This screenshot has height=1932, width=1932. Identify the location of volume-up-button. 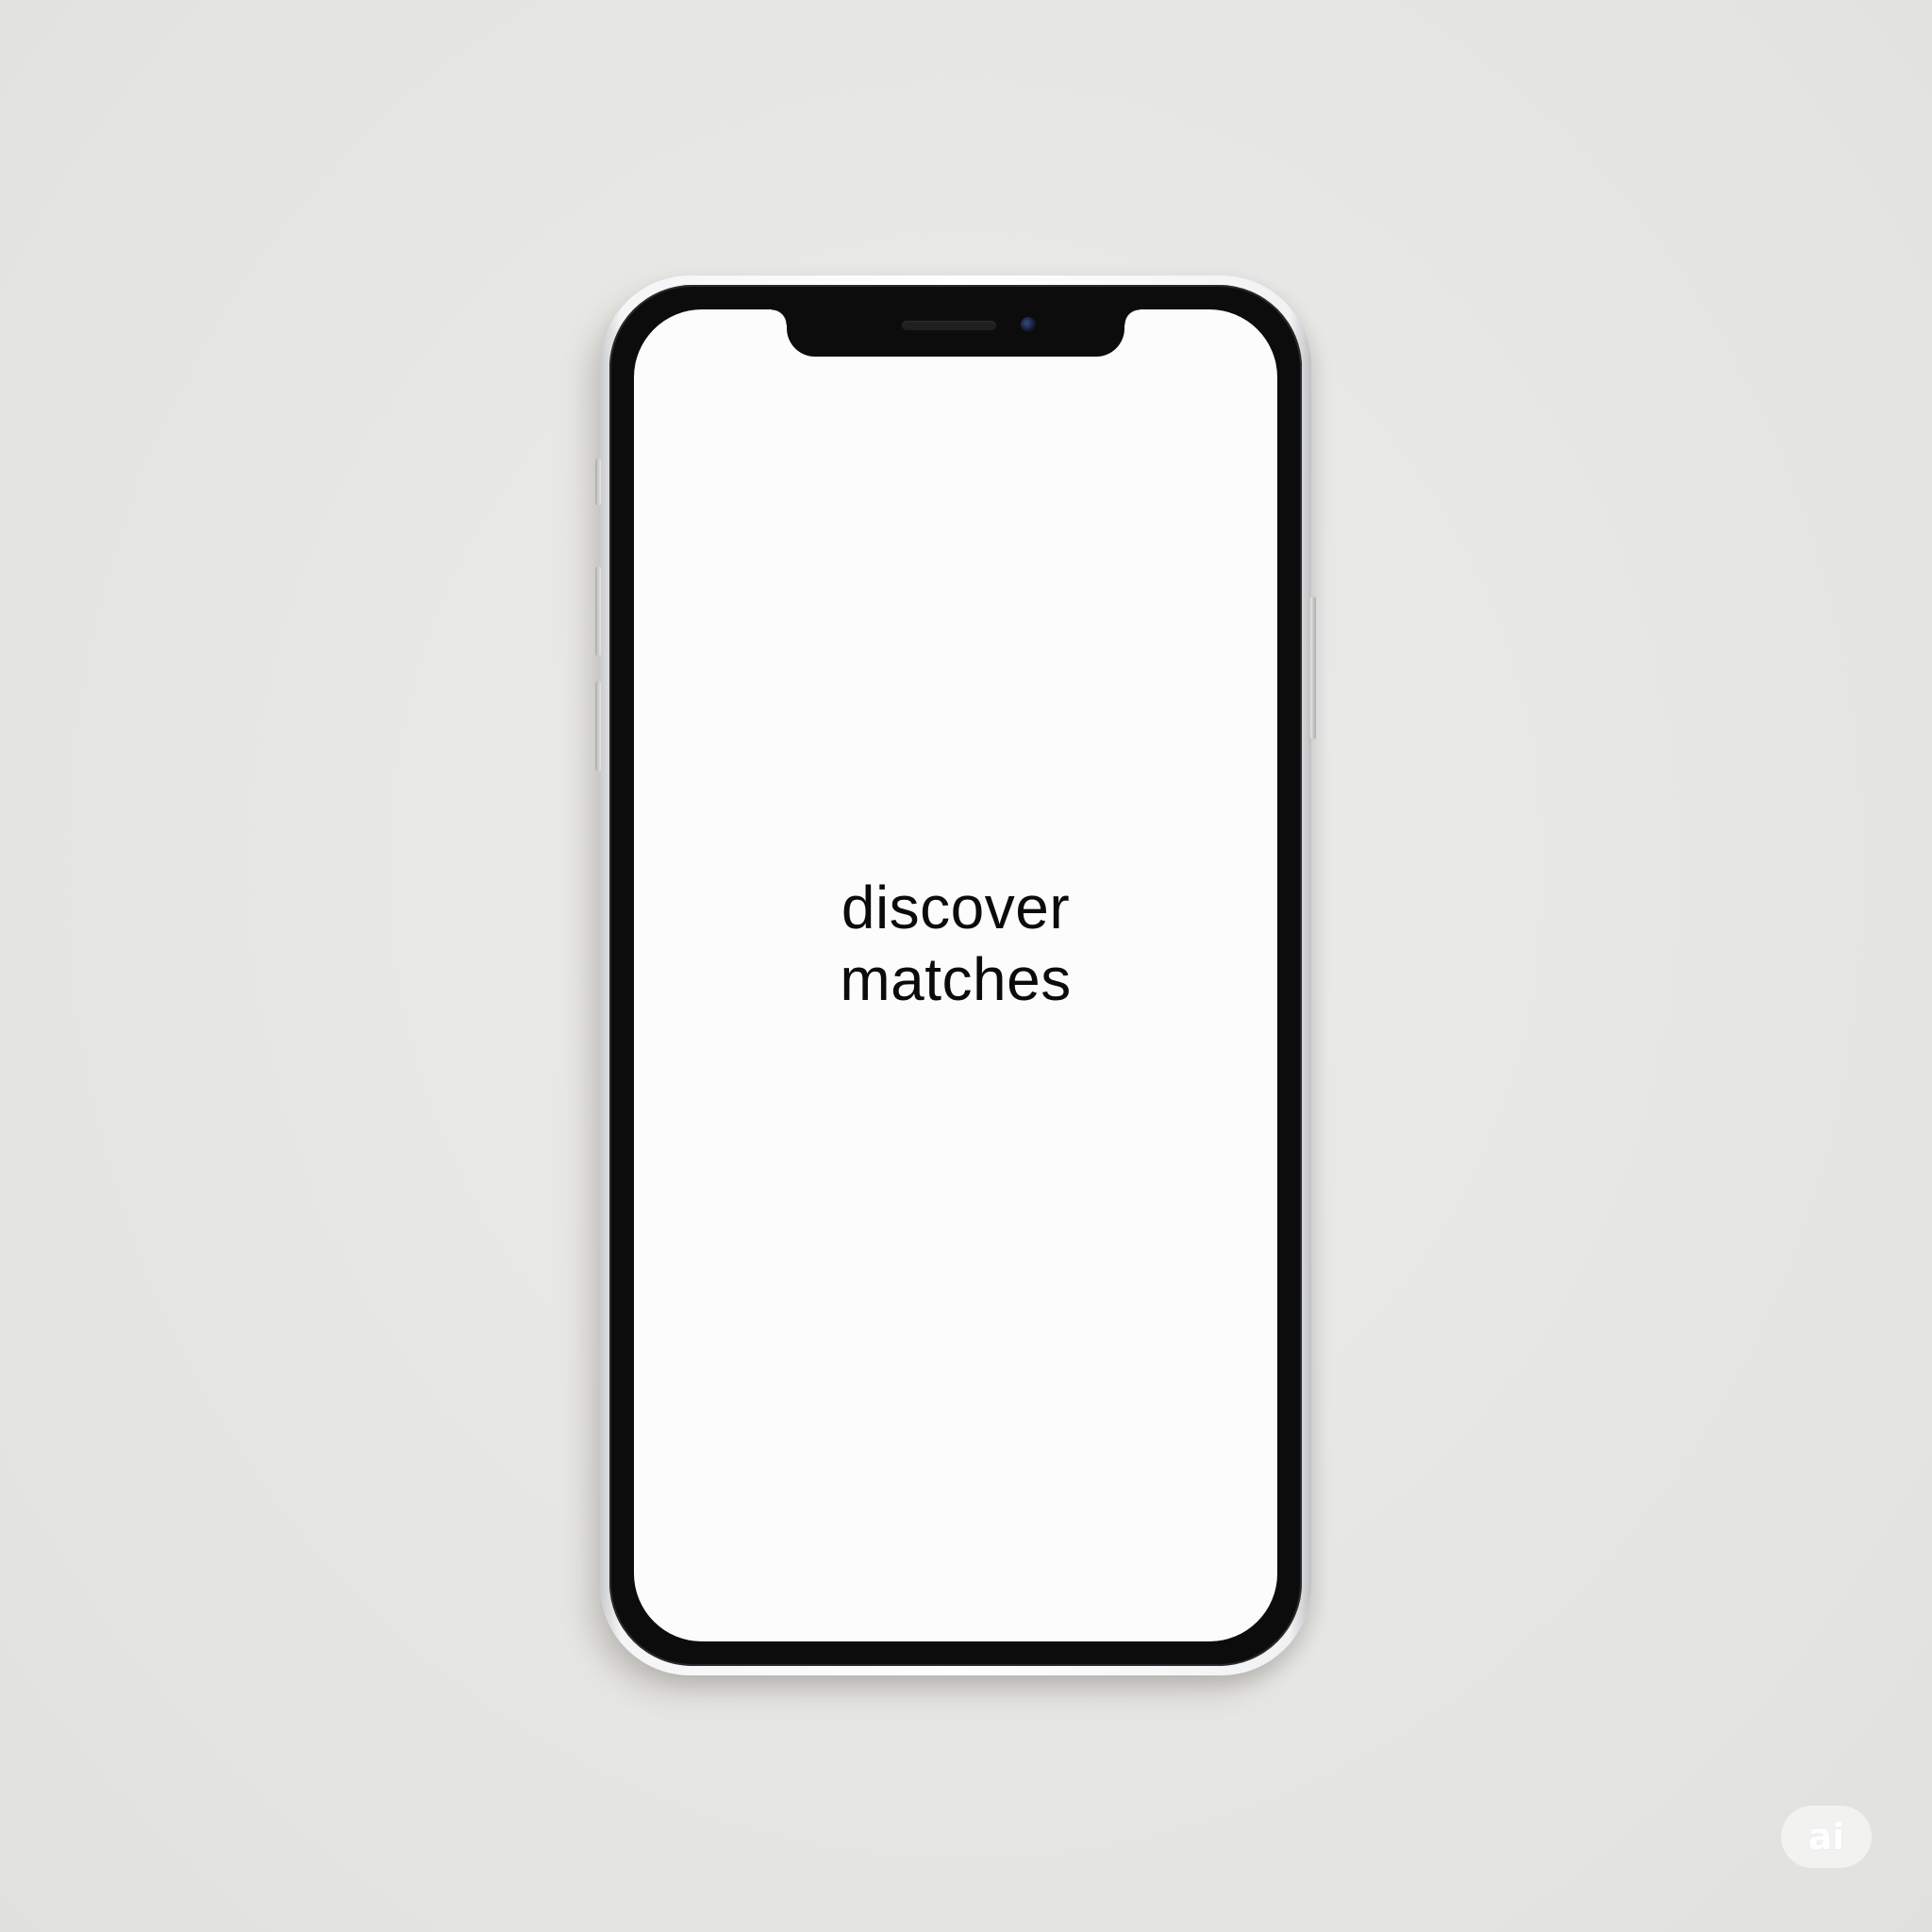
(598, 611).